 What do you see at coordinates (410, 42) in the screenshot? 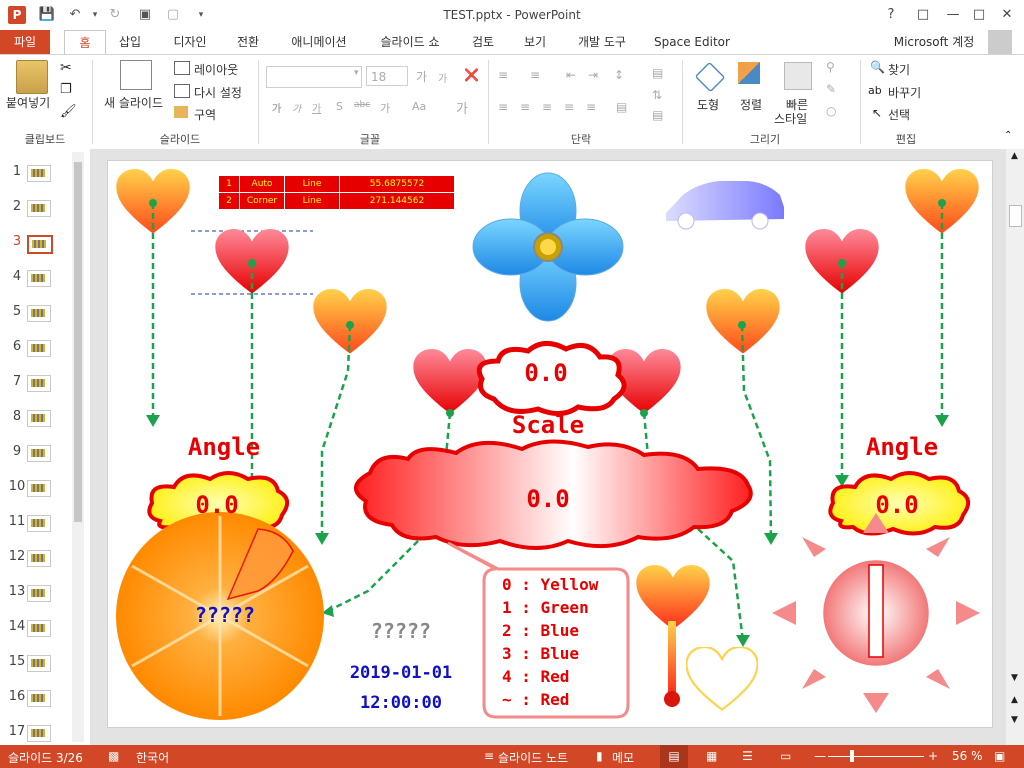
I see `tab-slideshow: 슬라이드 쇼` at bounding box center [410, 42].